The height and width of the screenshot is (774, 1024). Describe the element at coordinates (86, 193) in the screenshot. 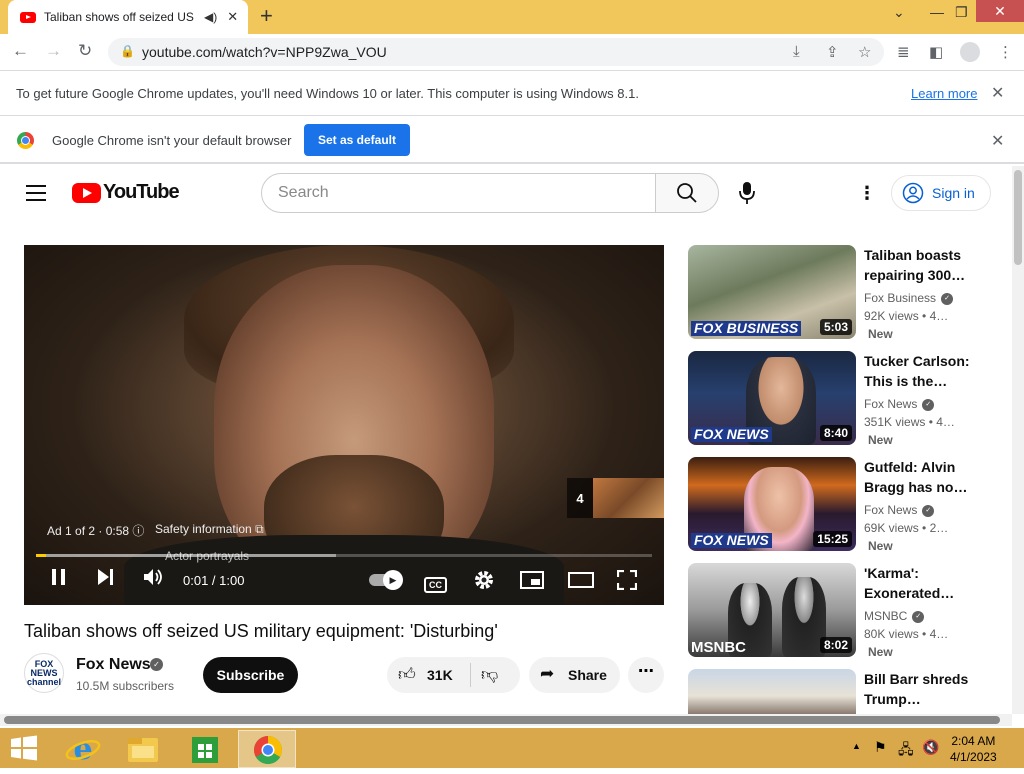

I see `youtube-logo-icon` at that location.